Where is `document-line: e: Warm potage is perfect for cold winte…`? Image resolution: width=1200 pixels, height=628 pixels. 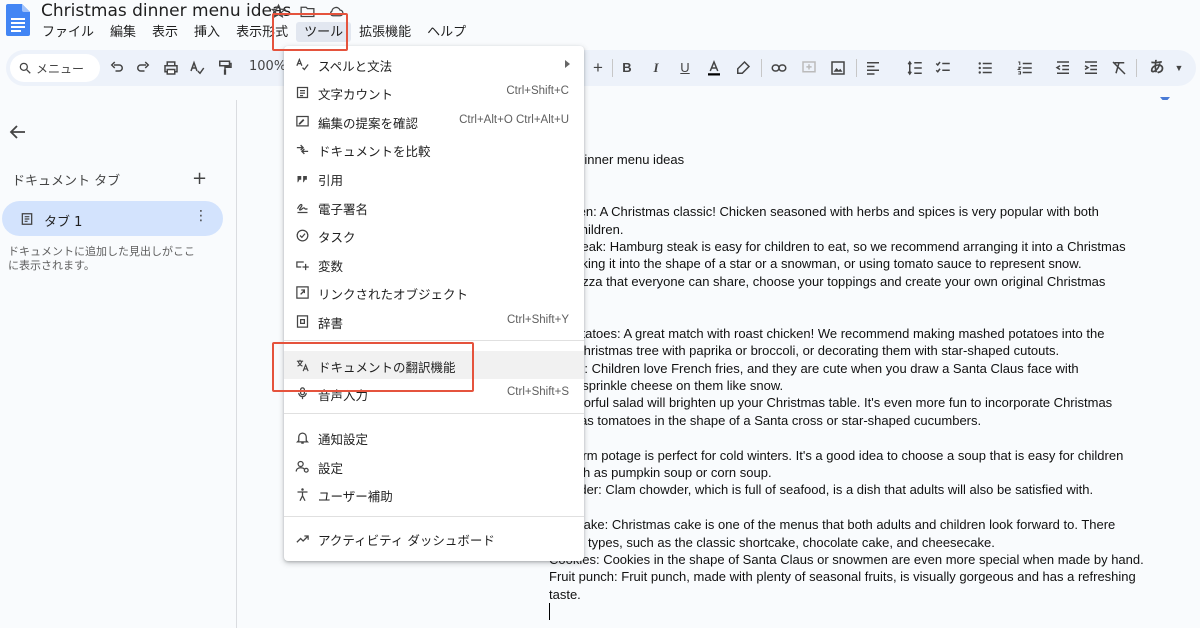 document-line: e: Warm potage is perfect for cold winte… is located at coordinates (836, 455).